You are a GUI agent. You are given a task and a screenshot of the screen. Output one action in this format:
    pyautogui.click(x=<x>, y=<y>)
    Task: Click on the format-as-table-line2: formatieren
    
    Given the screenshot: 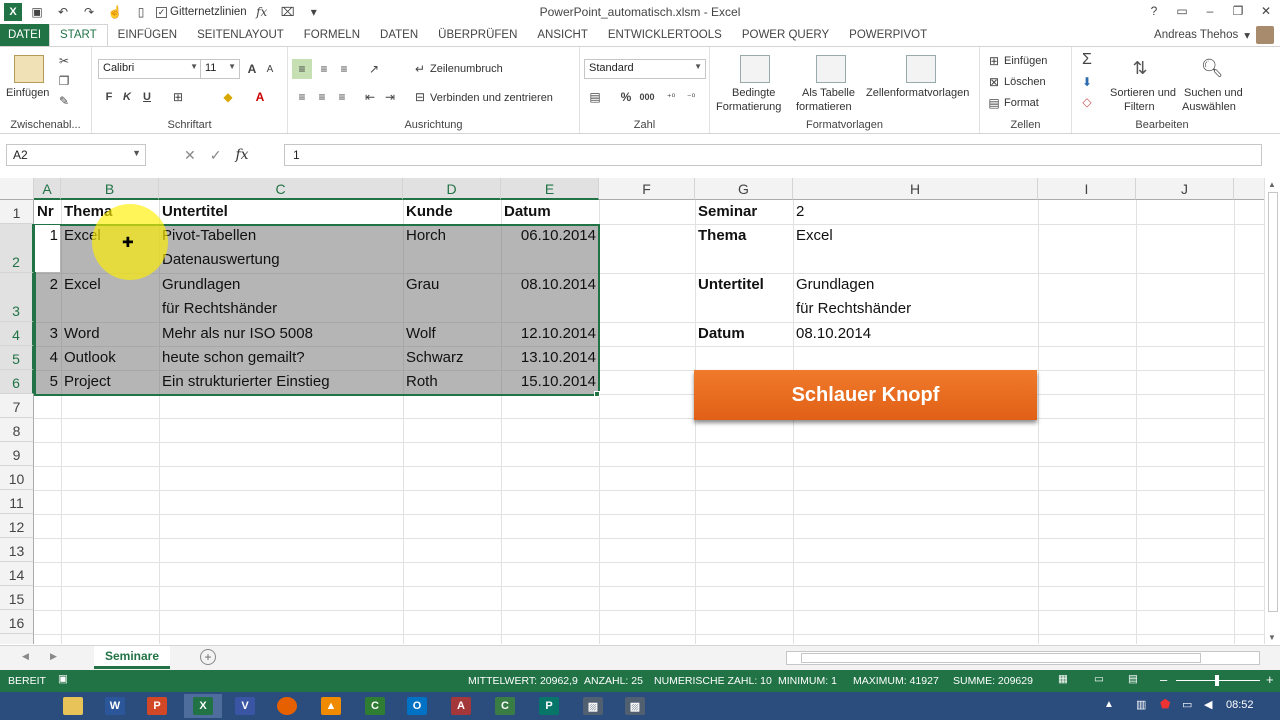 What is the action you would take?
    pyautogui.click(x=824, y=107)
    